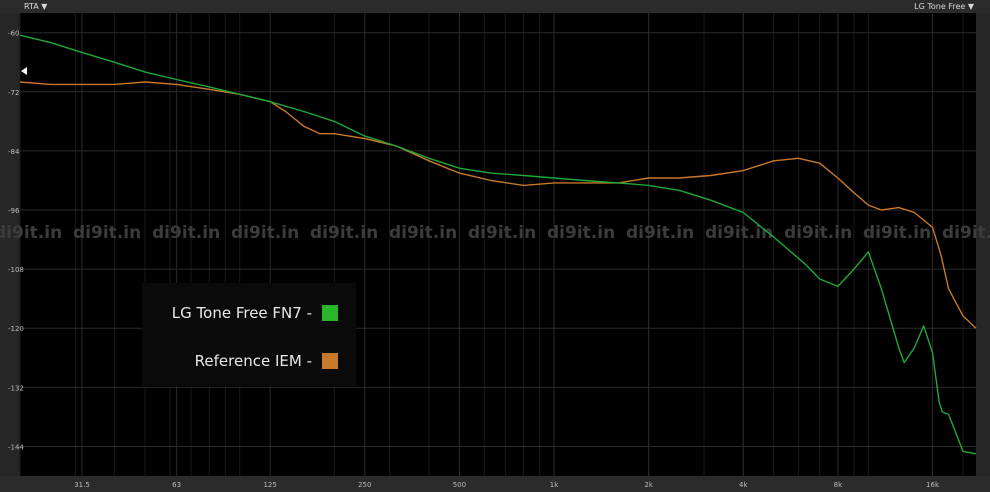 This screenshot has height=492, width=990. I want to click on x-tick-label: 16k, so click(933, 485).